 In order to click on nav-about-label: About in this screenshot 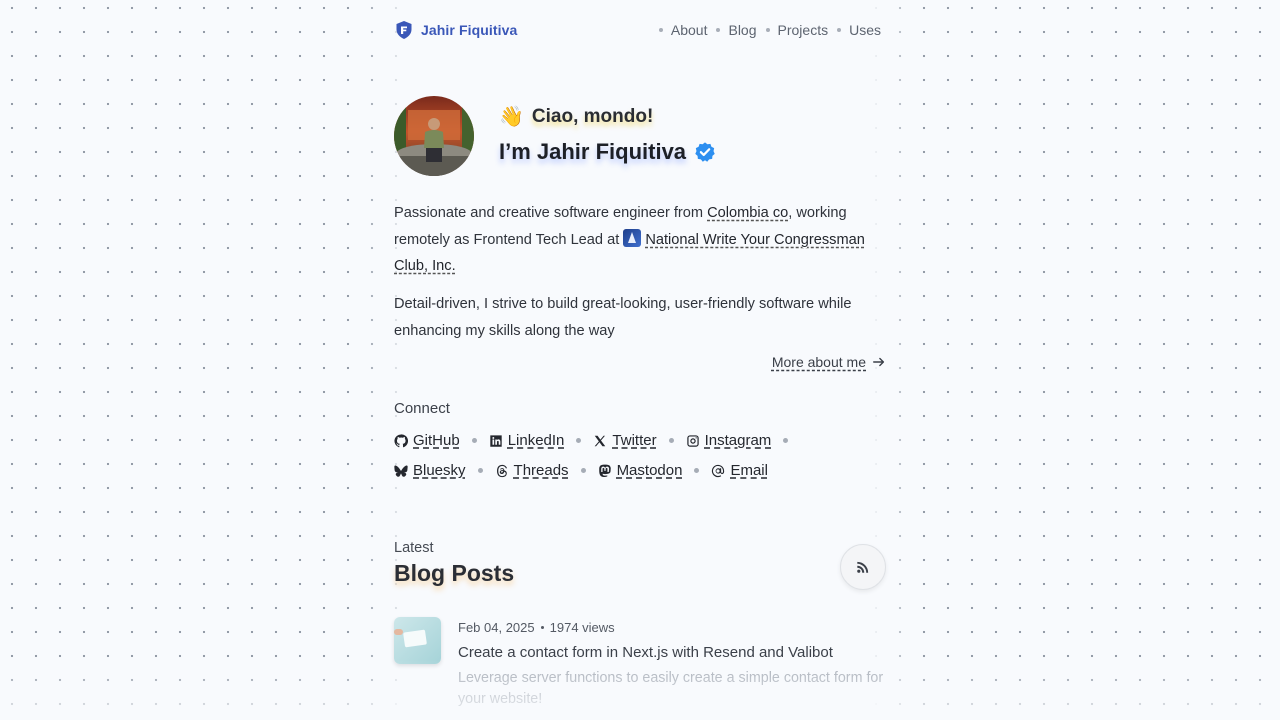, I will do `click(689, 30)`.